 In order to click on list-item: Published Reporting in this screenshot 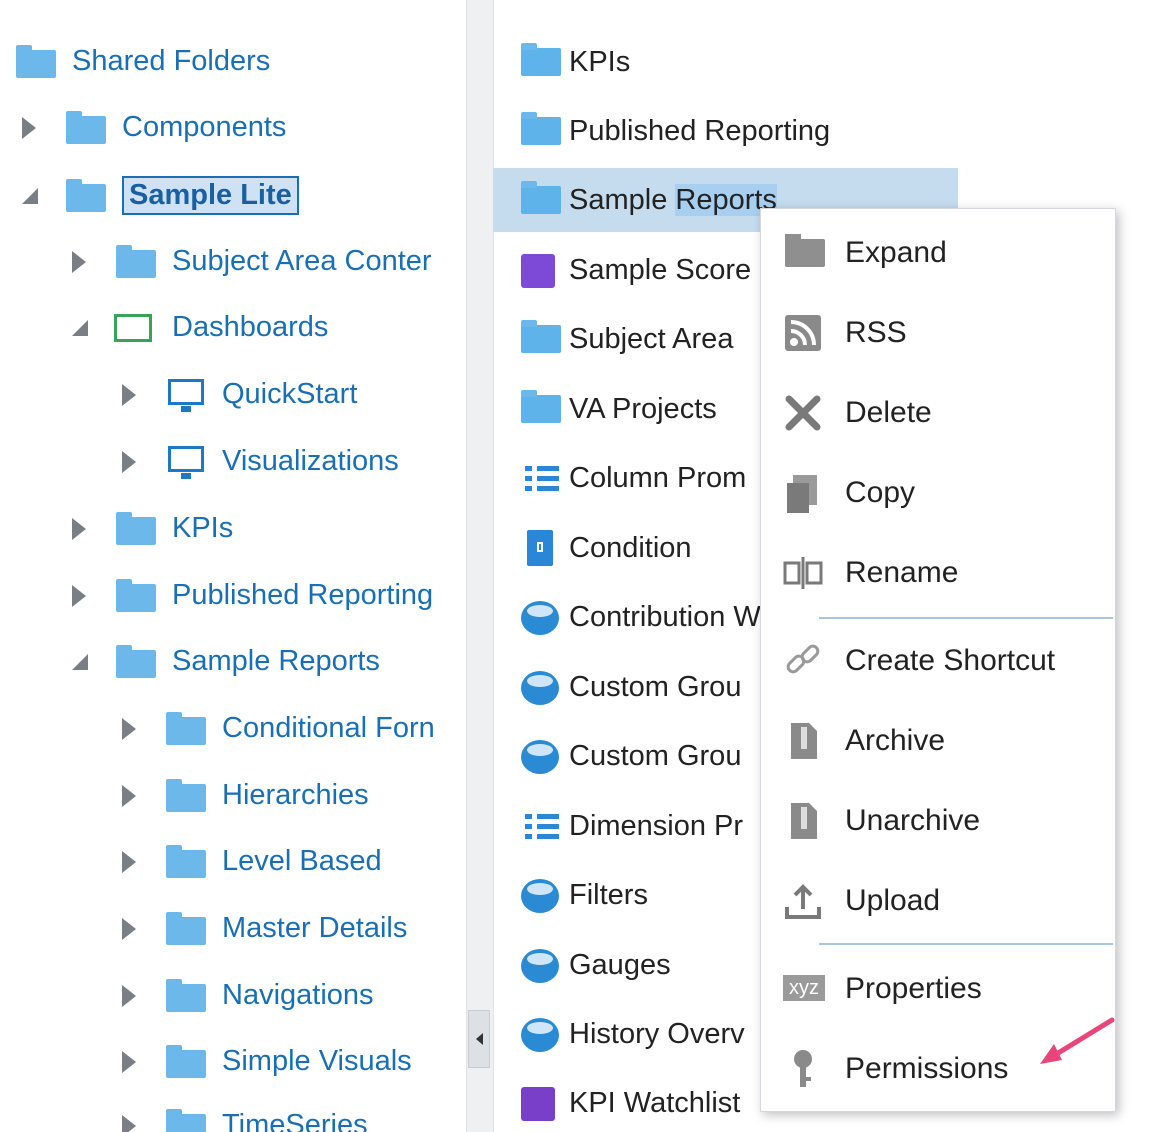, I will do `click(725, 131)`.